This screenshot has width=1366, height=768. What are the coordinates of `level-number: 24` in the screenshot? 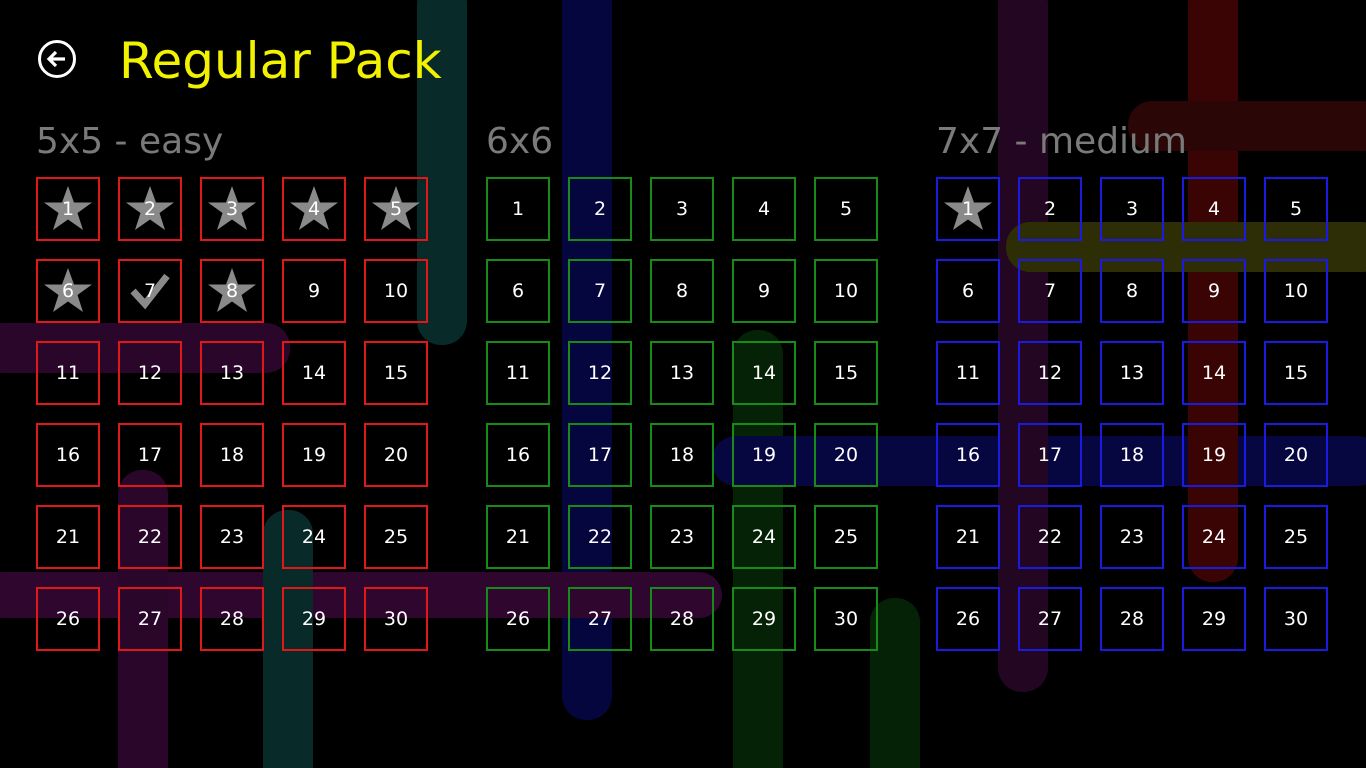 It's located at (764, 537).